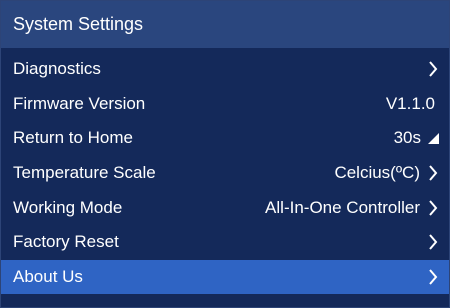  What do you see at coordinates (84, 173) in the screenshot?
I see `menu-item-label: Temperature Scale` at bounding box center [84, 173].